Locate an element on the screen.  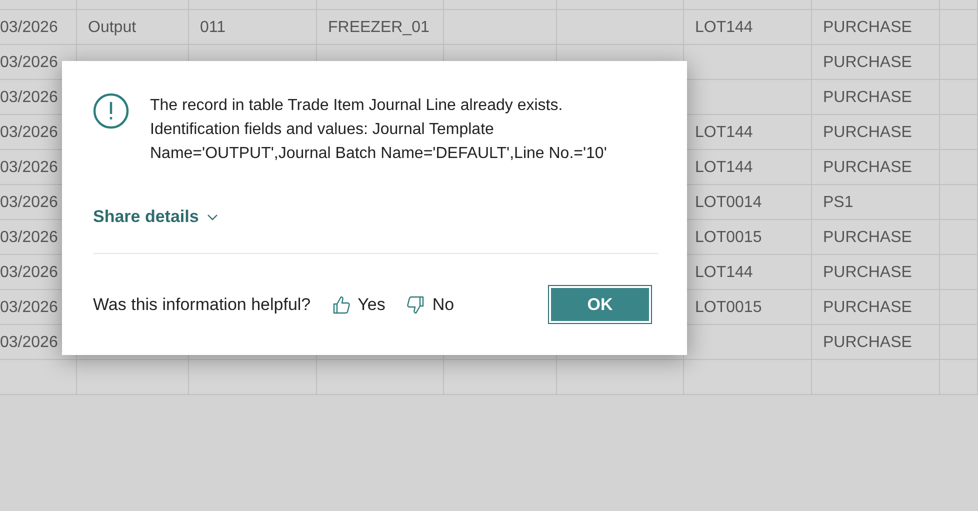
exclamation-icon is located at coordinates (111, 111).